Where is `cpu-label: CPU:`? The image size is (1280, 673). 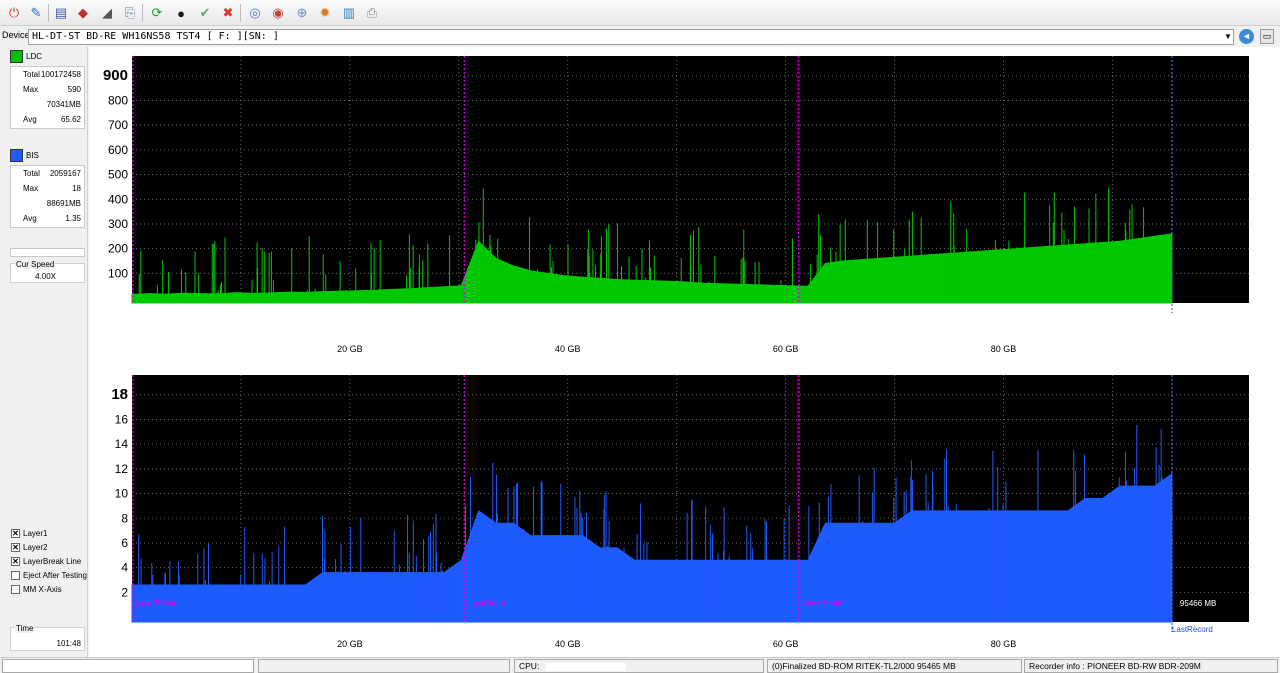 cpu-label: CPU: is located at coordinates (529, 666).